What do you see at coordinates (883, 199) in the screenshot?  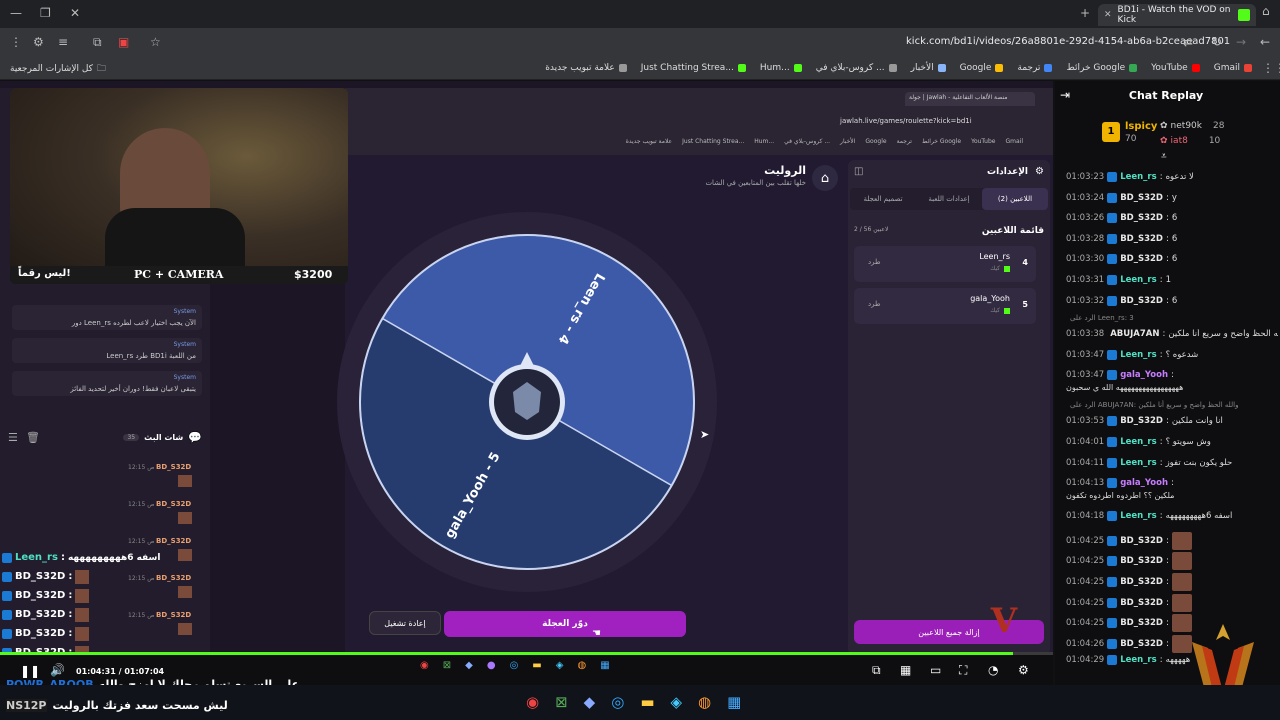 I see `settings-tab: تصميم العجلة` at bounding box center [883, 199].